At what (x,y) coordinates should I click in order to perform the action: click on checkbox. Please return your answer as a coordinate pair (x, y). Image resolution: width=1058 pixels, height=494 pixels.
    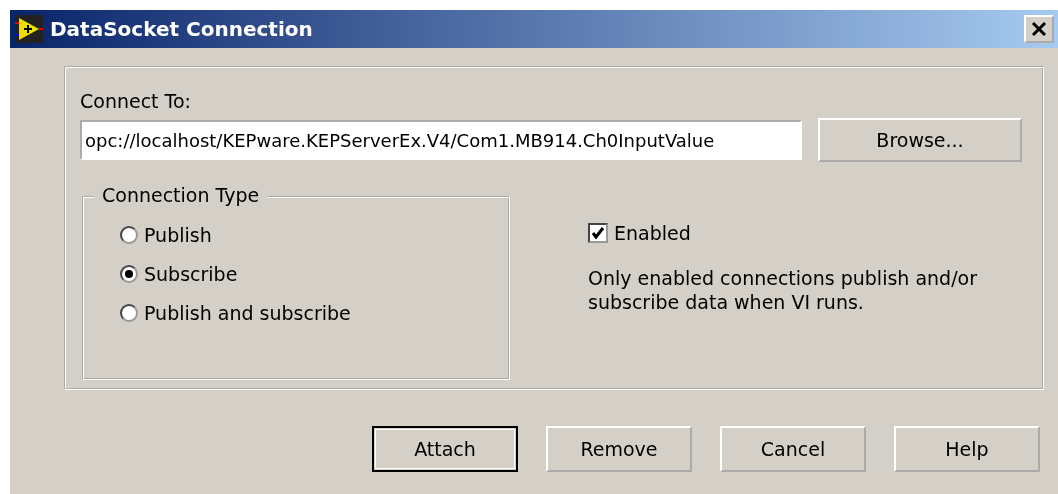
    Looking at the image, I should click on (598, 233).